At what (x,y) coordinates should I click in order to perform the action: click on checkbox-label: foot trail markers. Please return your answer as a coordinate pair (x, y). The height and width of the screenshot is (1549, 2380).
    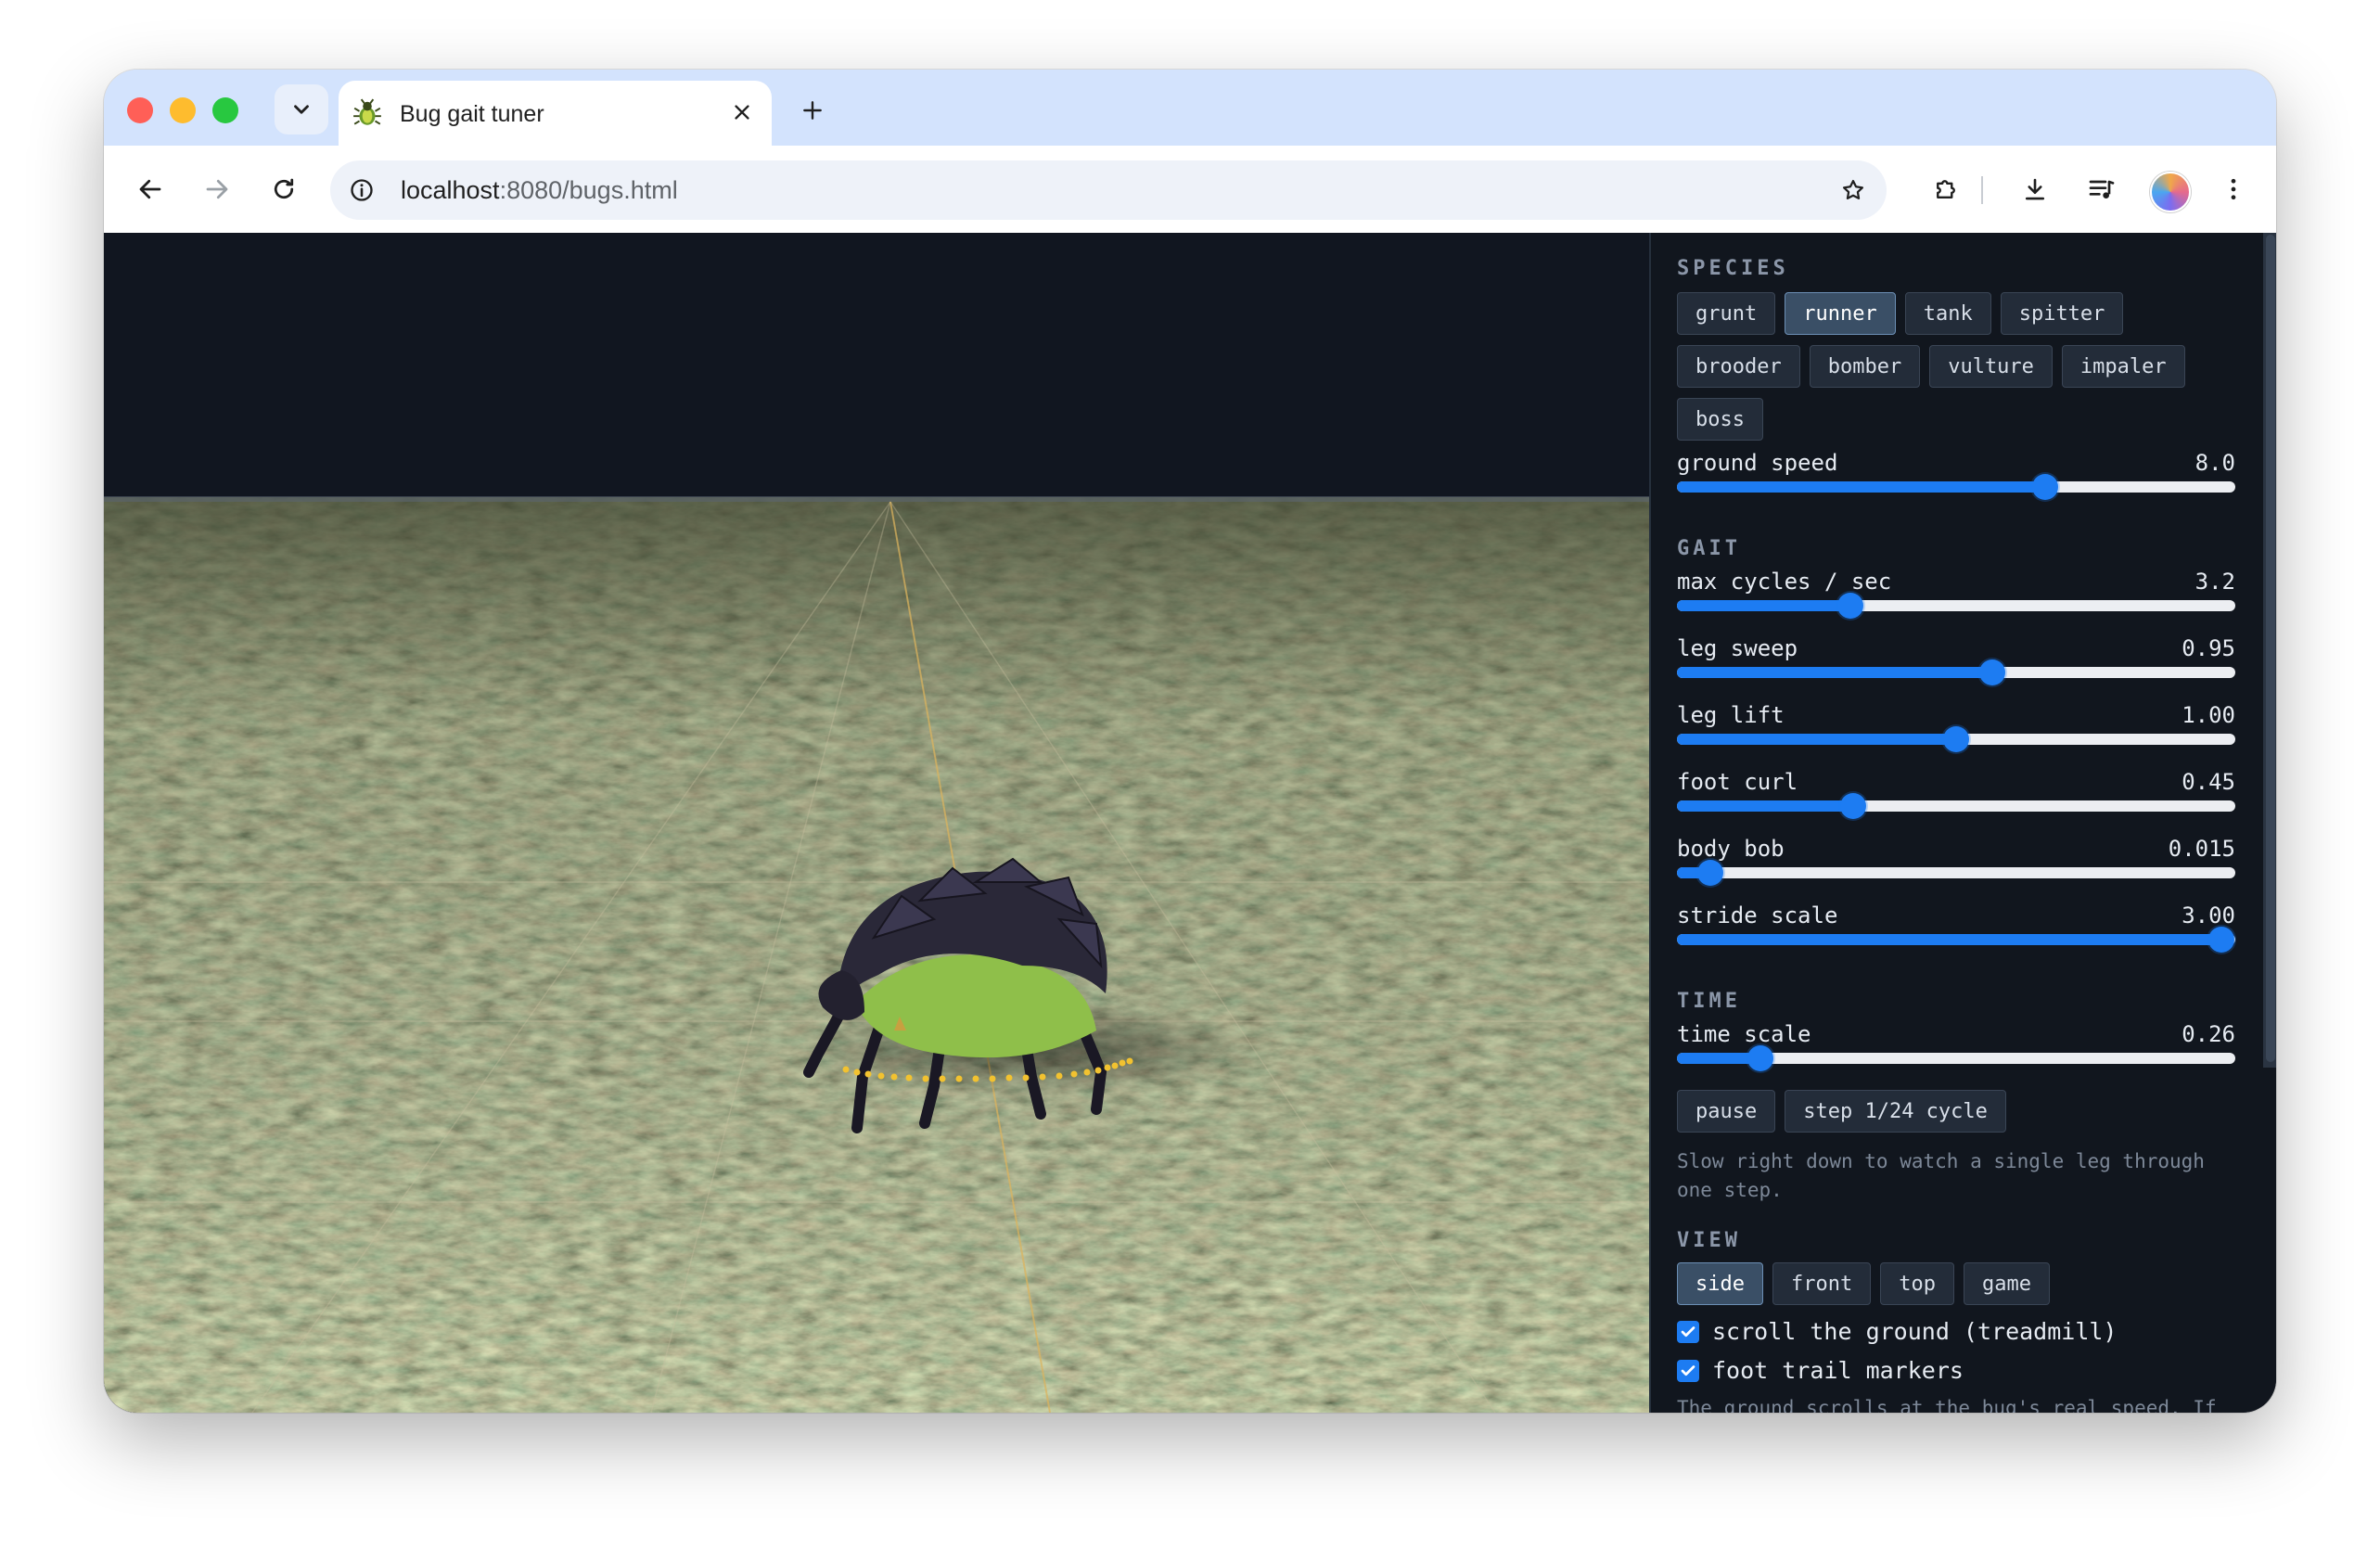
    Looking at the image, I should click on (1838, 1370).